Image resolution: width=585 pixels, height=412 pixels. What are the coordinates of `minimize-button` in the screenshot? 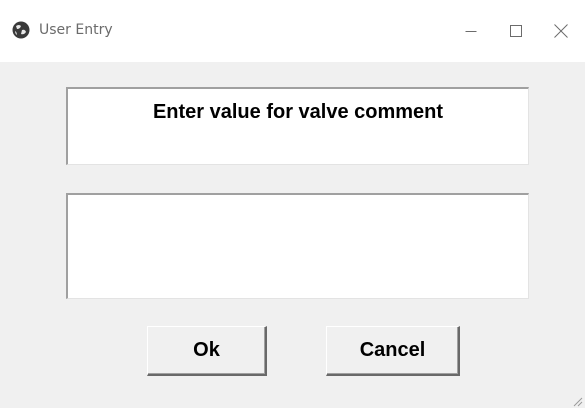 It's located at (471, 31).